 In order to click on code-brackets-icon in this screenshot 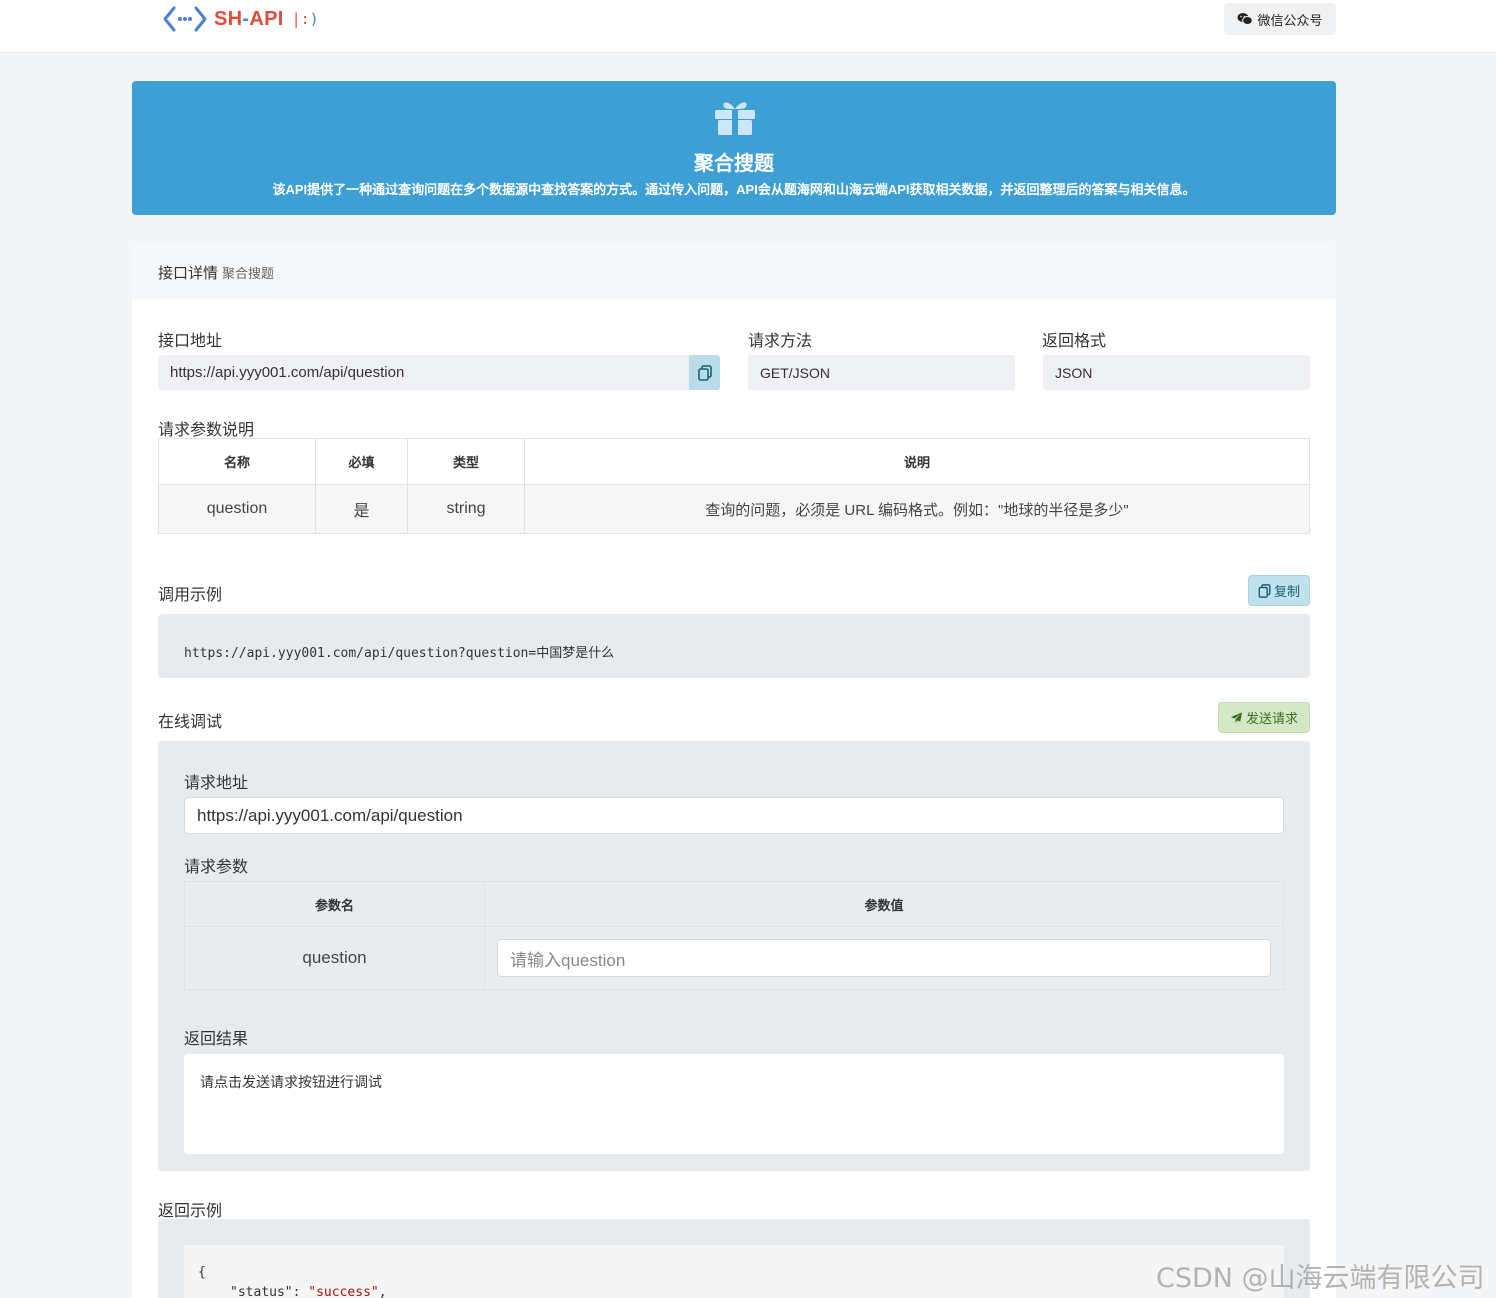, I will do `click(185, 19)`.